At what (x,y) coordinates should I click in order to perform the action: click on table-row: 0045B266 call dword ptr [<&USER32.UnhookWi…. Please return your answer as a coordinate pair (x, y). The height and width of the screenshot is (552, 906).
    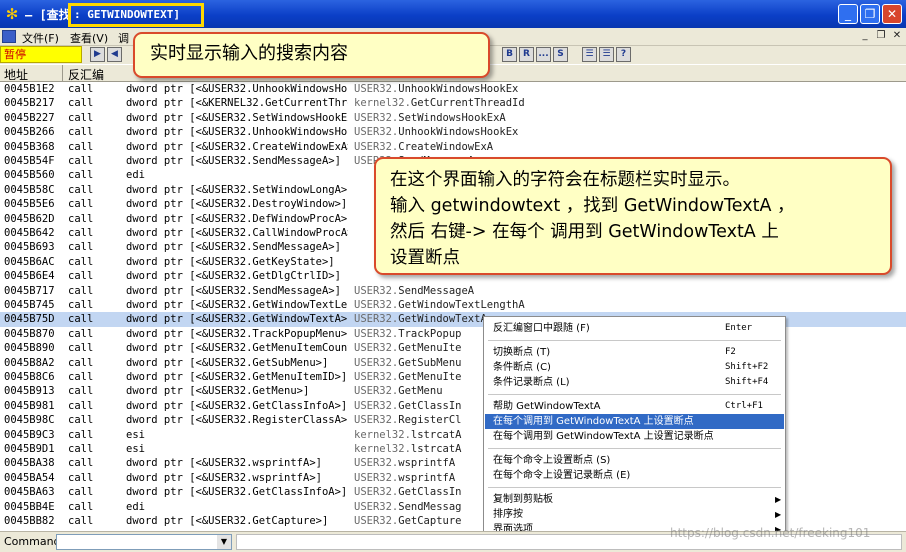
    Looking at the image, I should click on (453, 132).